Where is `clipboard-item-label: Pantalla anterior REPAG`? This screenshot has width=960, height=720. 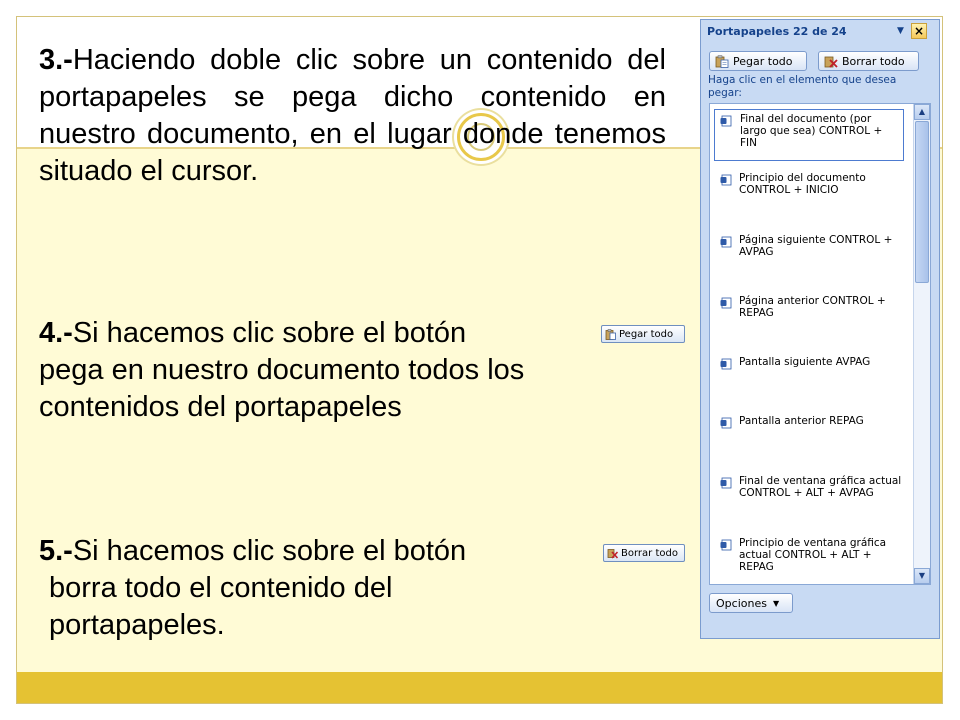 clipboard-item-label: Pantalla anterior REPAG is located at coordinates (801, 421).